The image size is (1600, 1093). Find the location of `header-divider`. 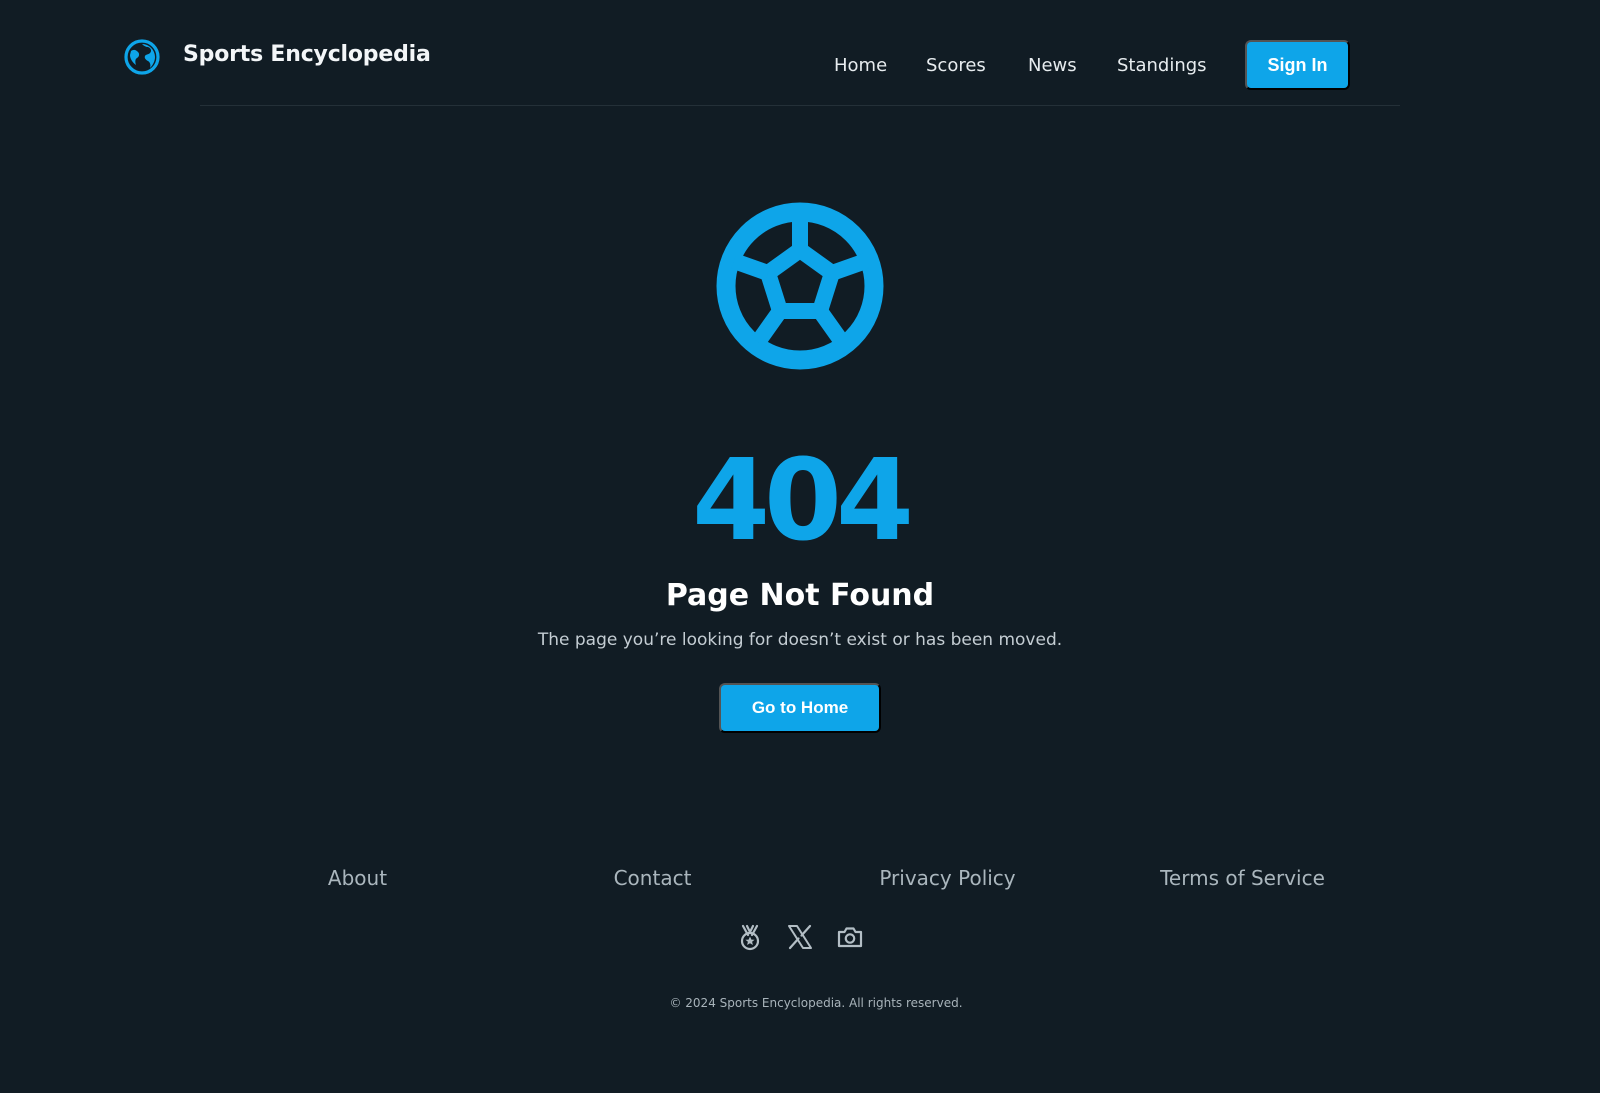

header-divider is located at coordinates (800, 105).